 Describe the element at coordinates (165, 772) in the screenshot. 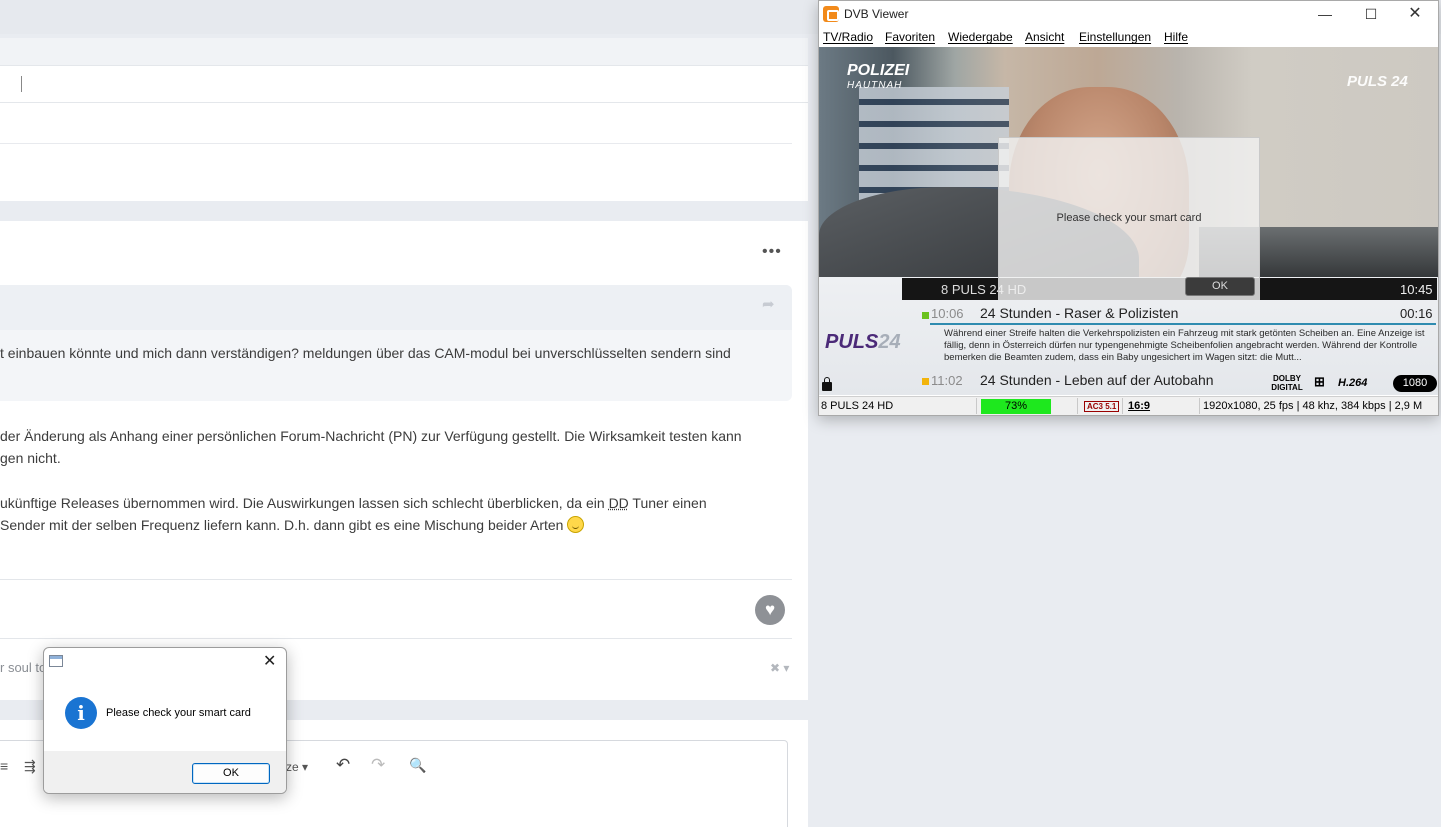

I see `button-area: OK` at that location.